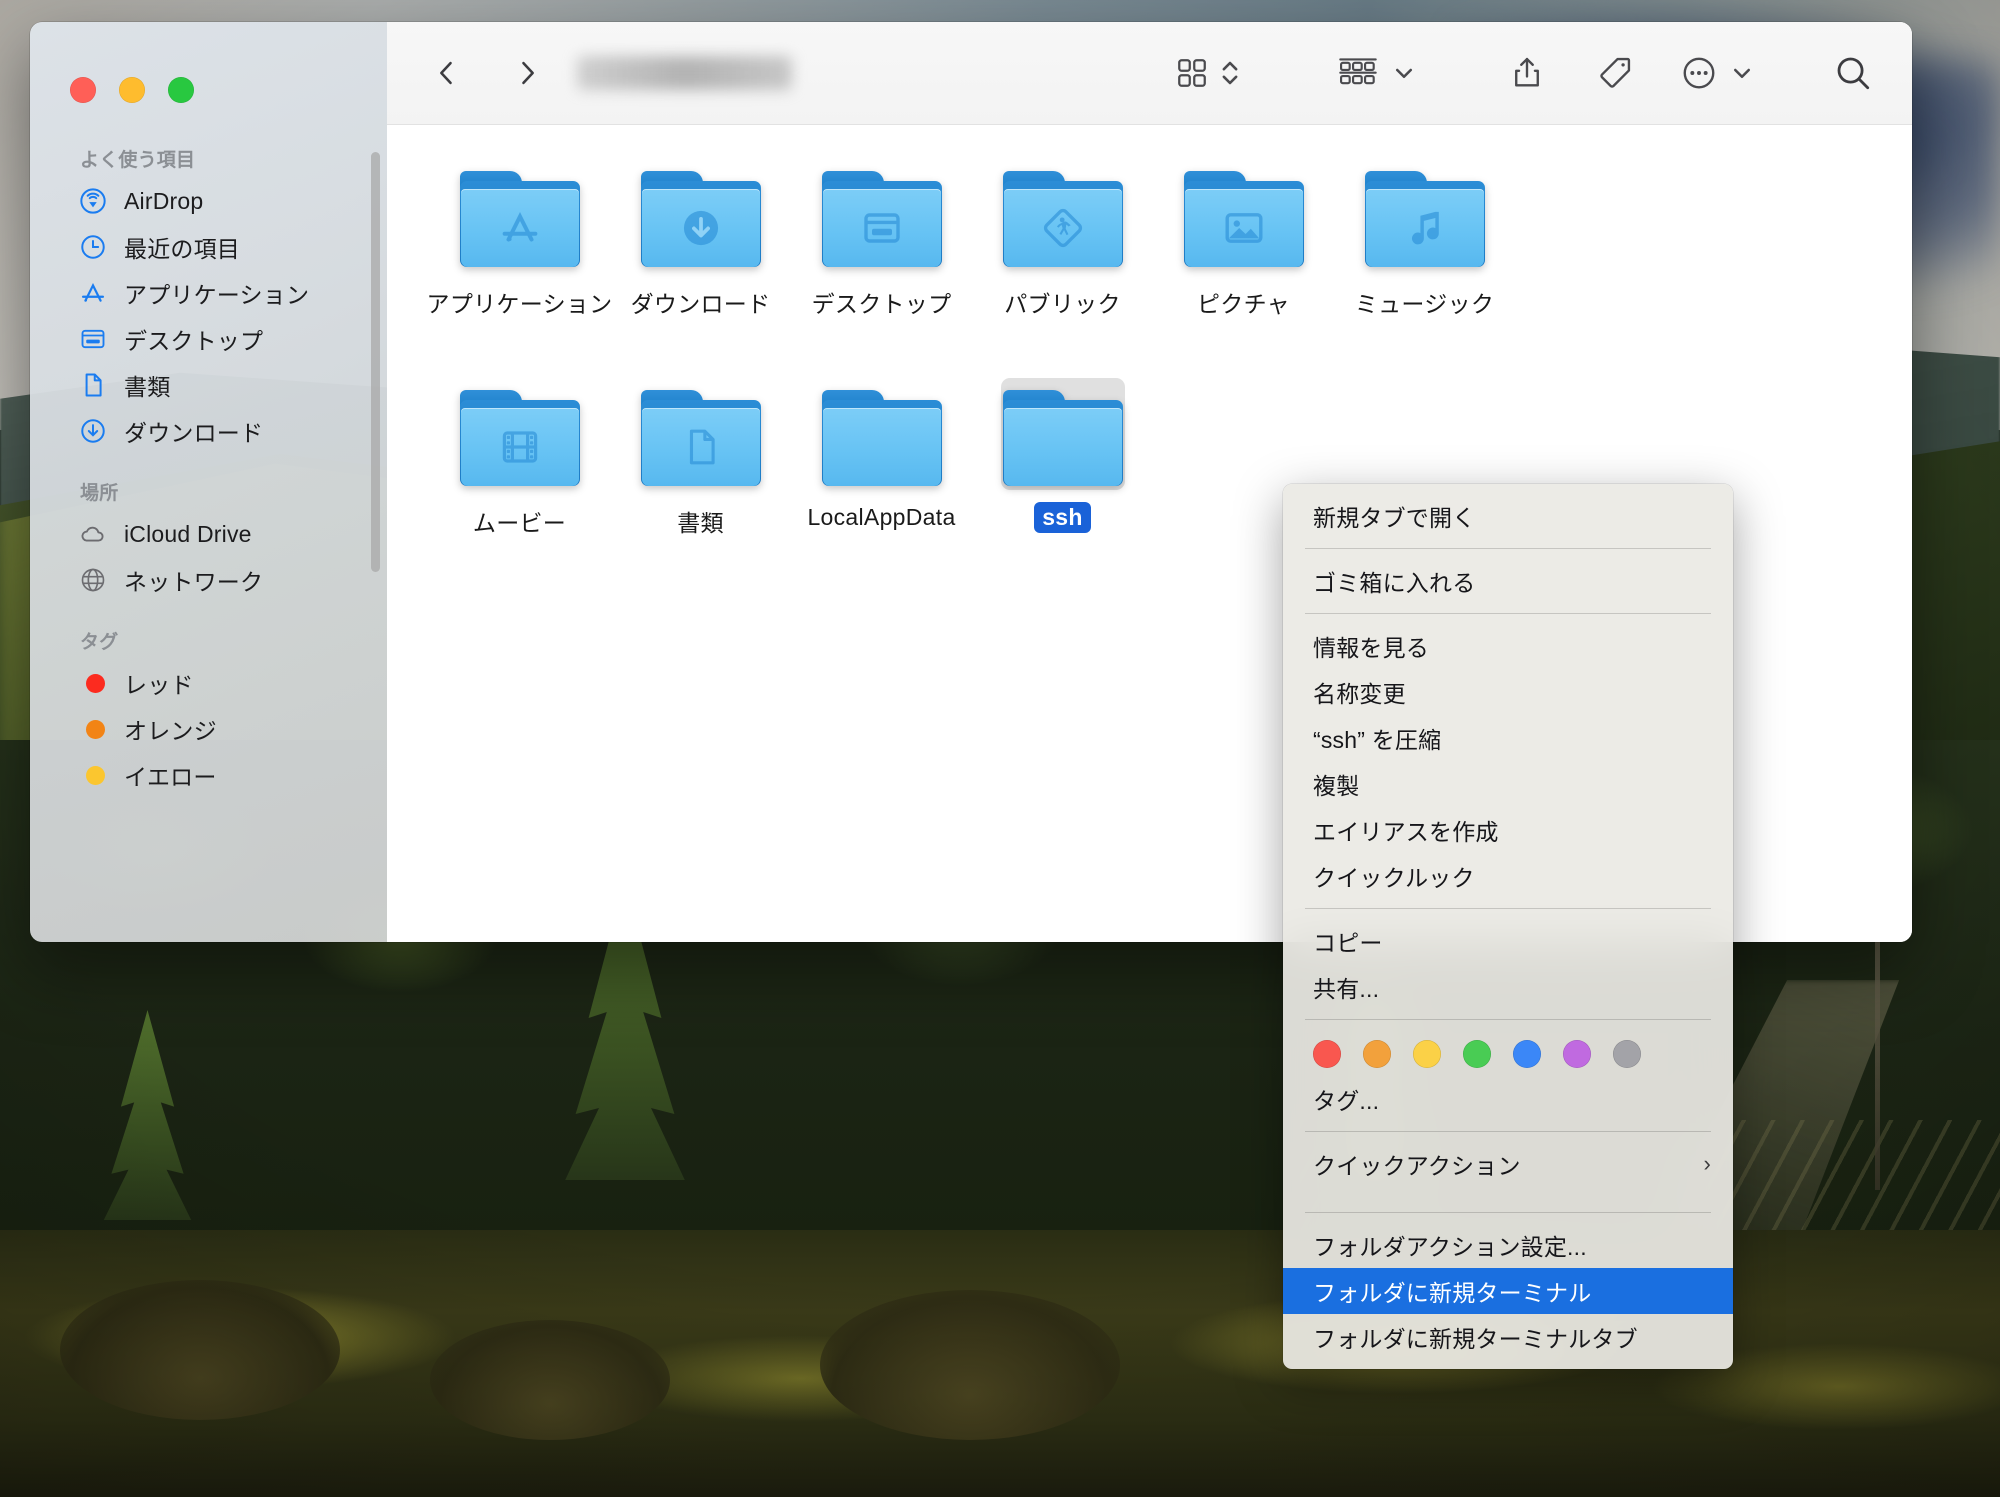  I want to click on file-item-public: パブリック, so click(1062, 240).